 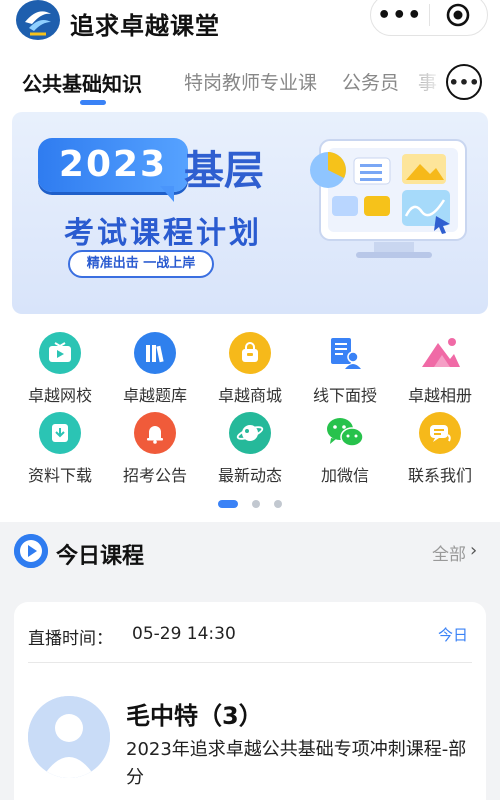 What do you see at coordinates (167, 194) in the screenshot?
I see `badge-tail` at bounding box center [167, 194].